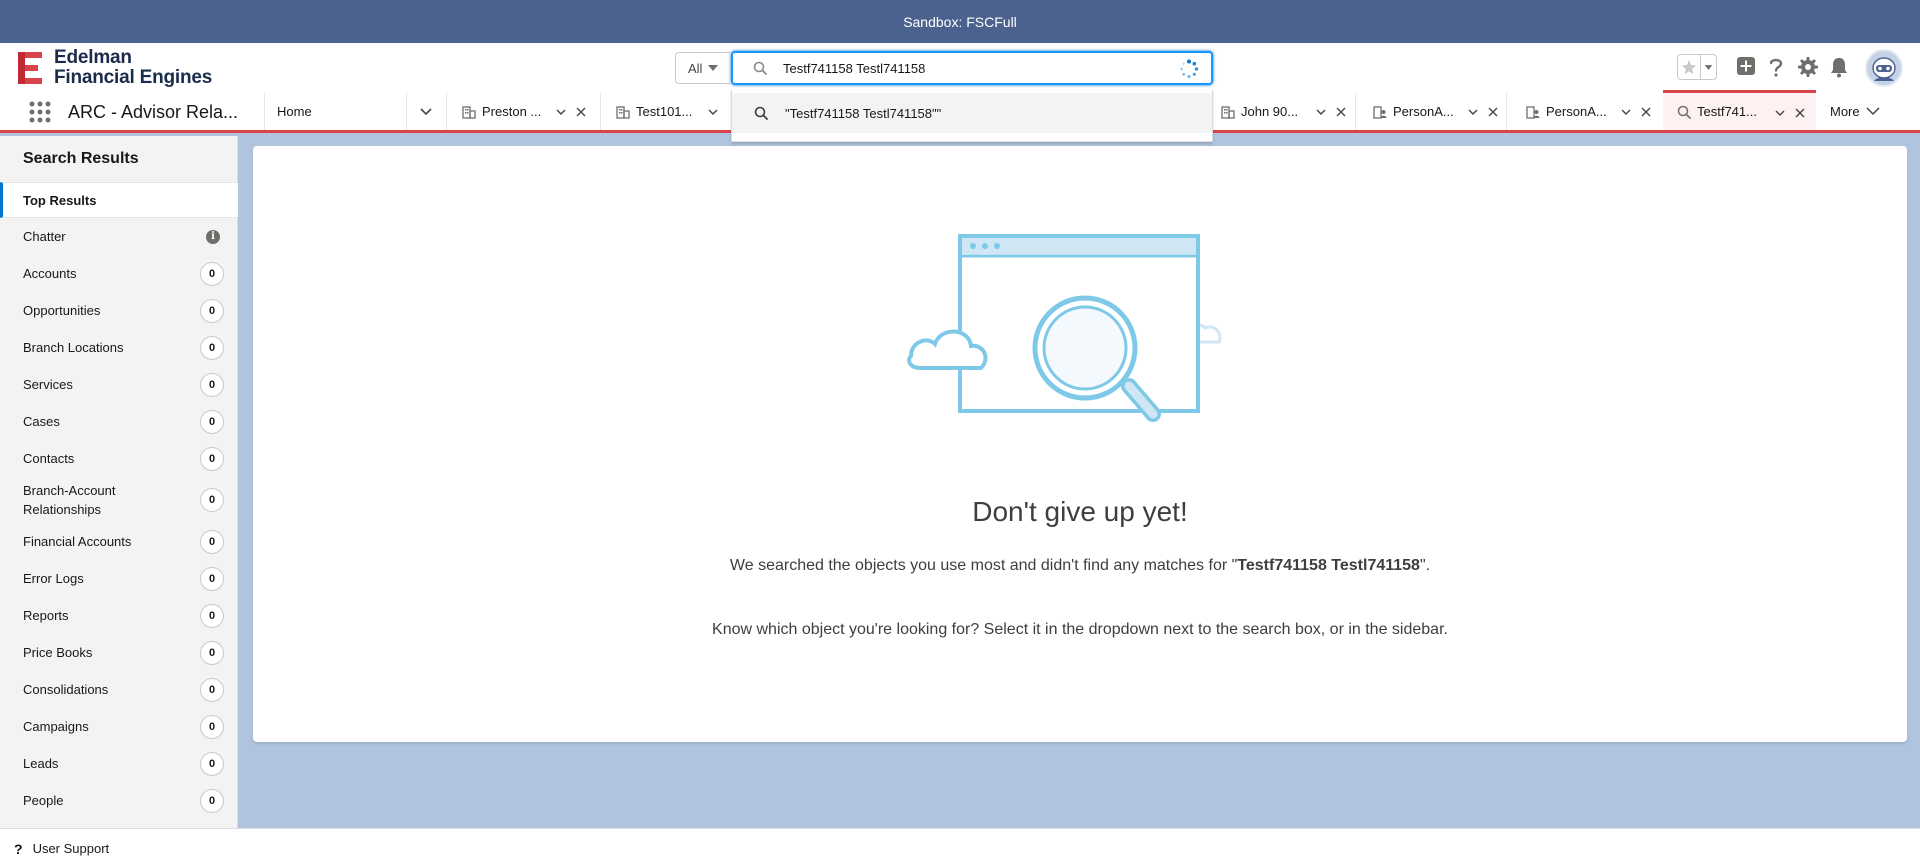 This screenshot has width=1920, height=868. What do you see at coordinates (119, 421) in the screenshot?
I see `sidebar-item-cases: Cases 0` at bounding box center [119, 421].